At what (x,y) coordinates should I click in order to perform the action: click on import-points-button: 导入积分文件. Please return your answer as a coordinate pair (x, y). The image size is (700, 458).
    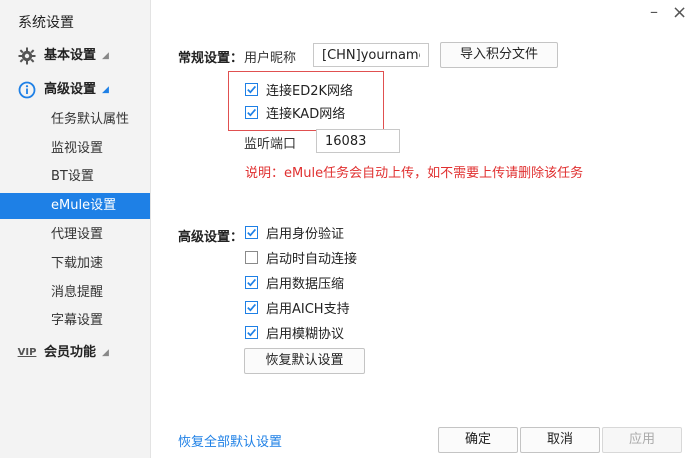
    Looking at the image, I should click on (499, 55).